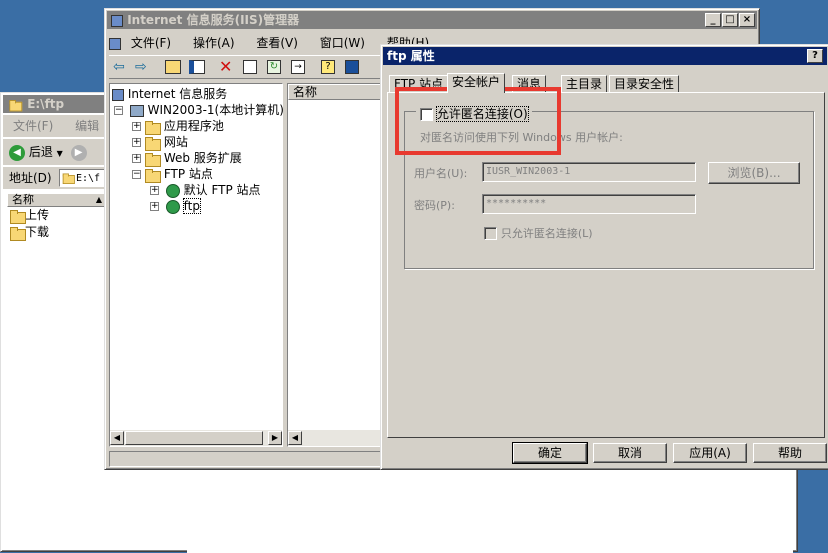 The height and width of the screenshot is (553, 828). I want to click on iis-title: Internet 信息服务(IIS)管理器, so click(213, 20).